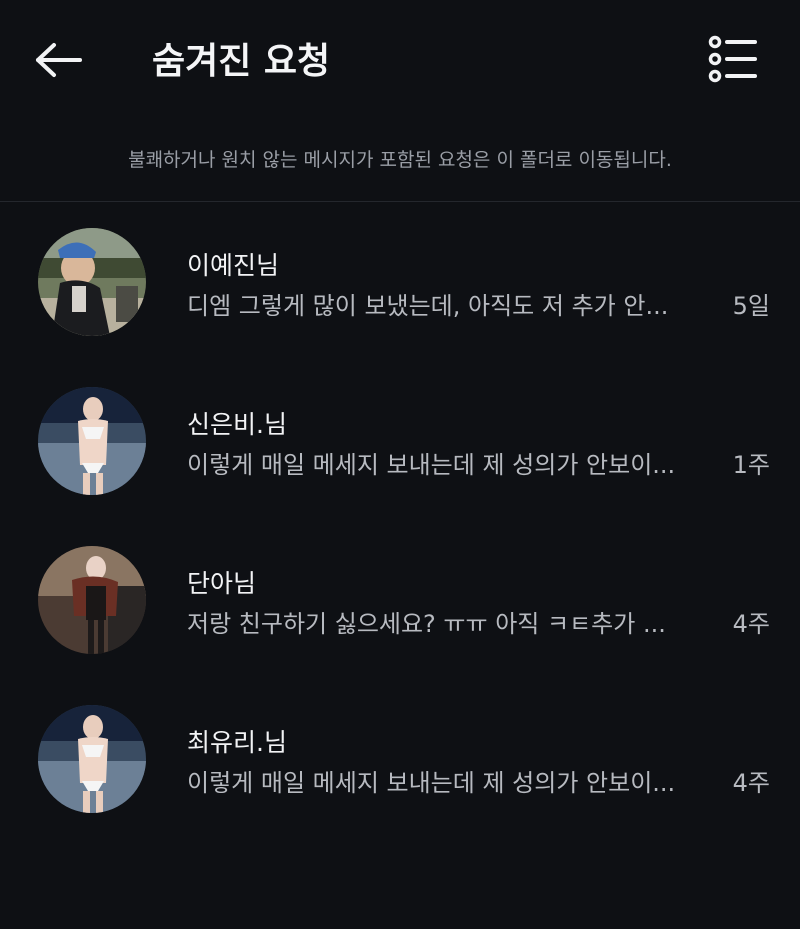  What do you see at coordinates (222, 583) in the screenshot?
I see `sender-name: 단아님` at bounding box center [222, 583].